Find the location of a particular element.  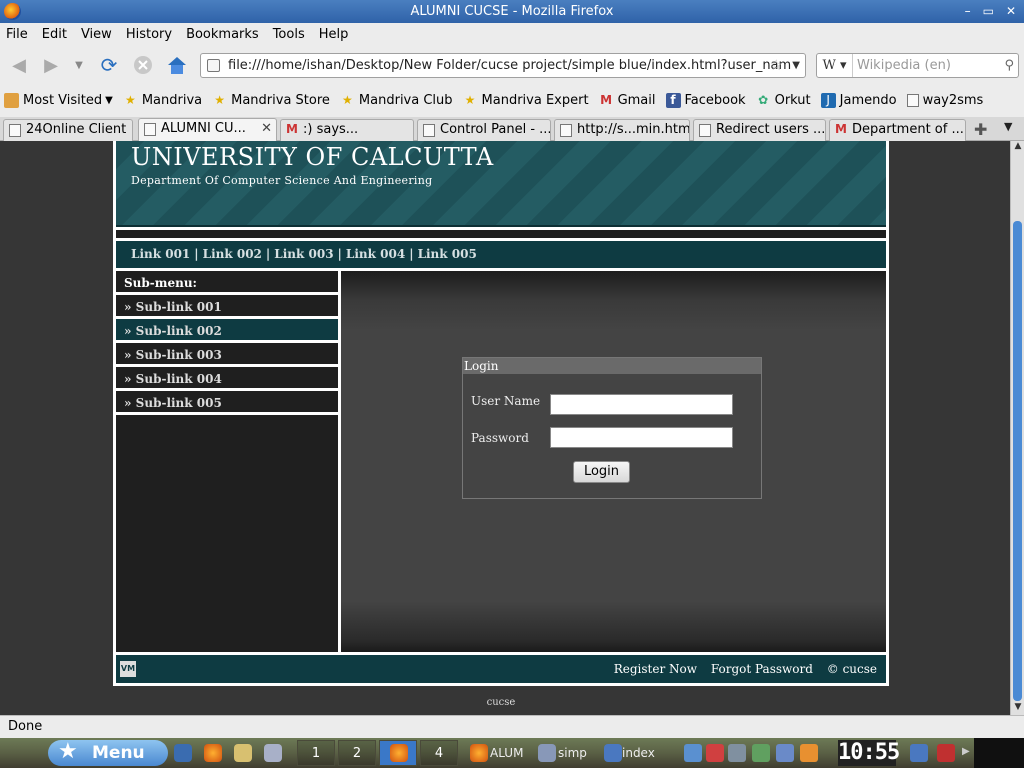

bookmark-jamendo: J Jamendo is located at coordinates (858, 100).